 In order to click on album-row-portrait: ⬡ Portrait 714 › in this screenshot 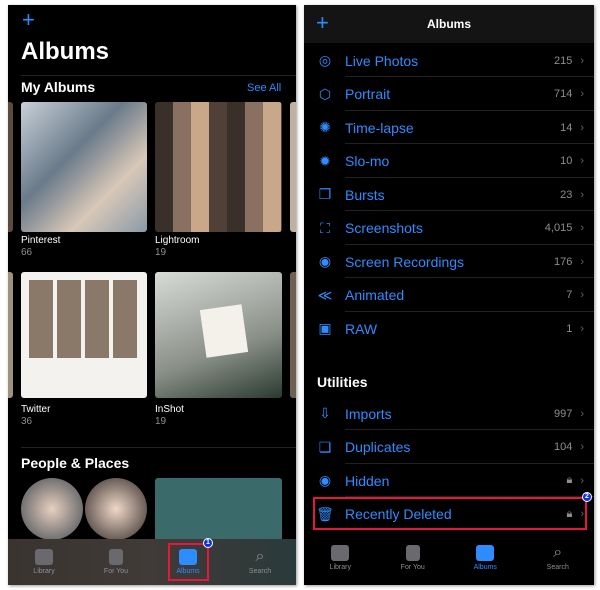, I will do `click(455, 94)`.